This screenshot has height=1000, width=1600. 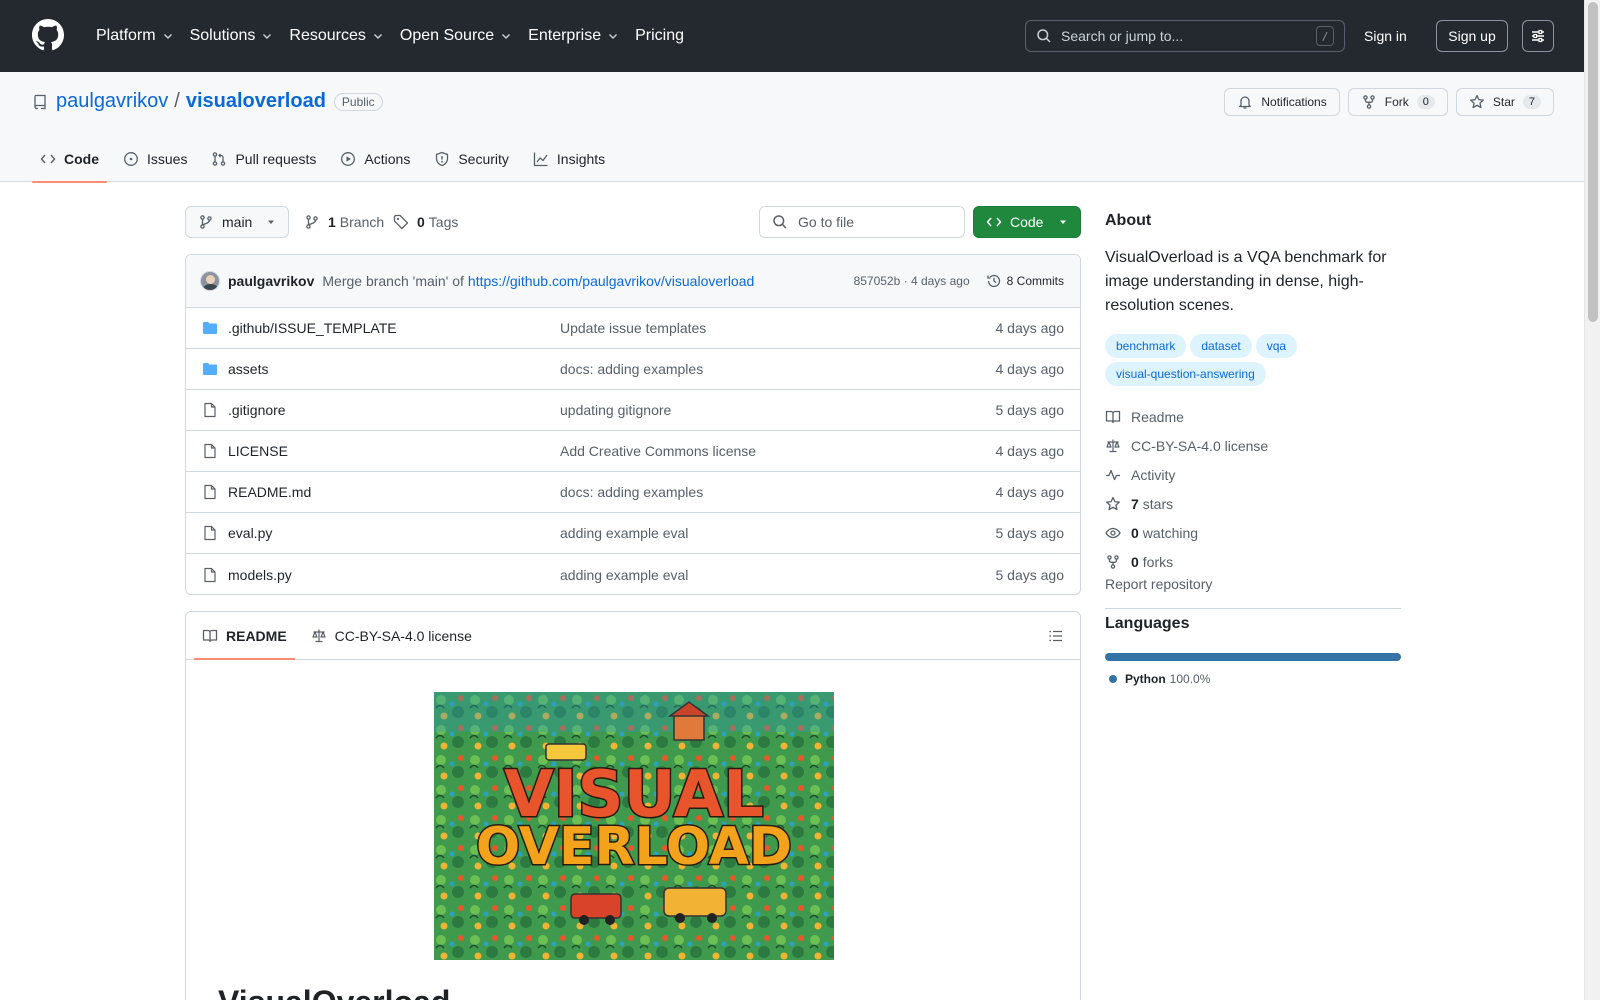 What do you see at coordinates (569, 159) in the screenshot?
I see `tab-insights: Insights` at bounding box center [569, 159].